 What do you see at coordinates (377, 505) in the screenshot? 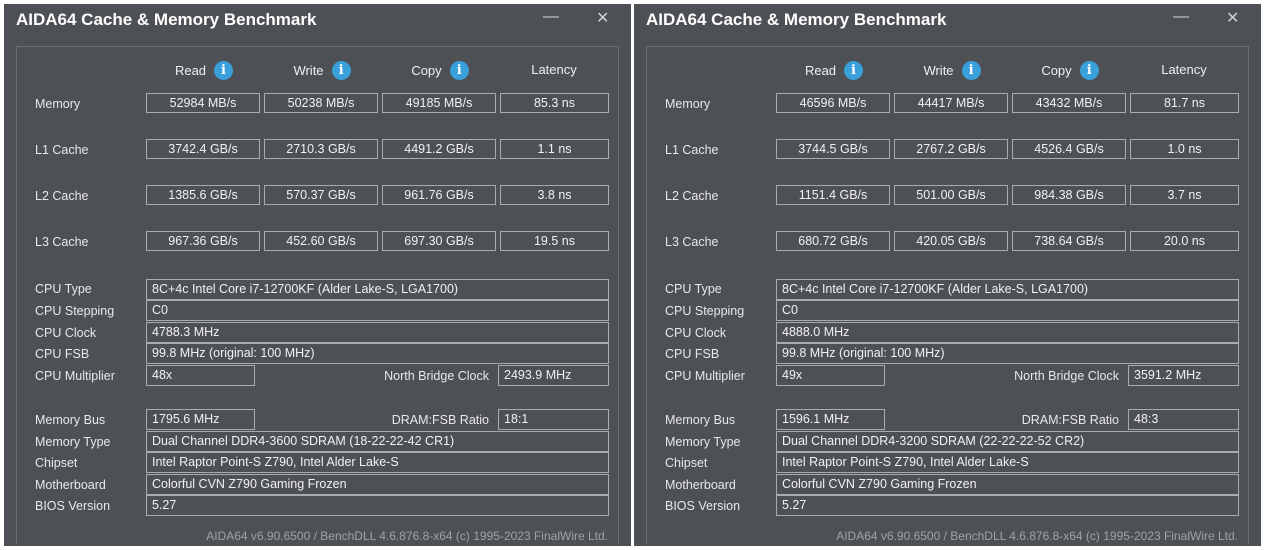
I see `bios-version-value: 5.27` at bounding box center [377, 505].